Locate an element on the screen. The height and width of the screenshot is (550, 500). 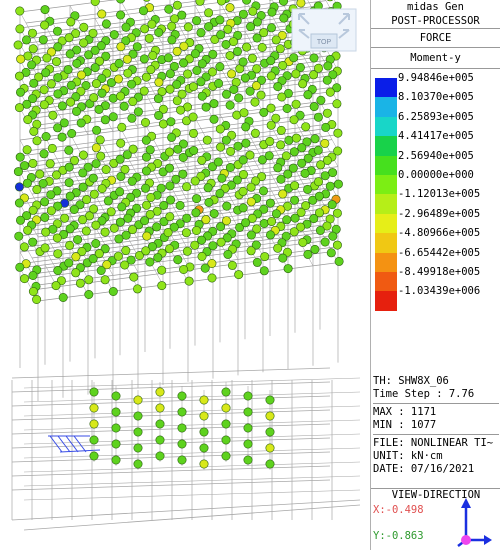
navigation-cube: TOP is located at coordinates (324, 30).